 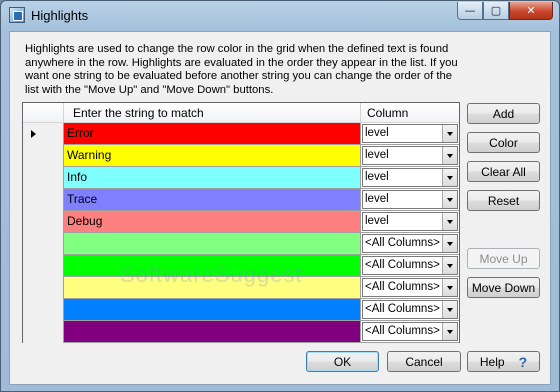 What do you see at coordinates (503, 142) in the screenshot?
I see `color-button: Color` at bounding box center [503, 142].